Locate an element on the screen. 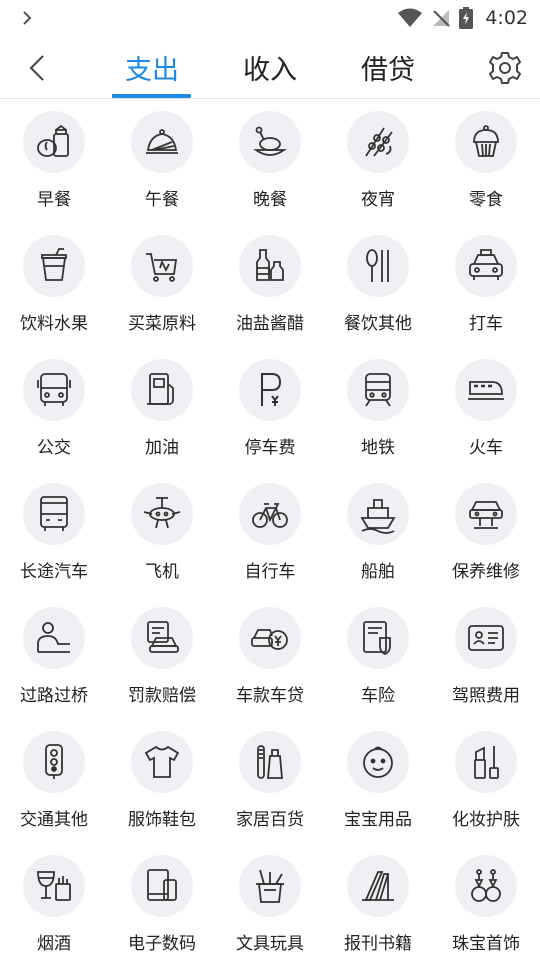  earrings-icon is located at coordinates (486, 885).